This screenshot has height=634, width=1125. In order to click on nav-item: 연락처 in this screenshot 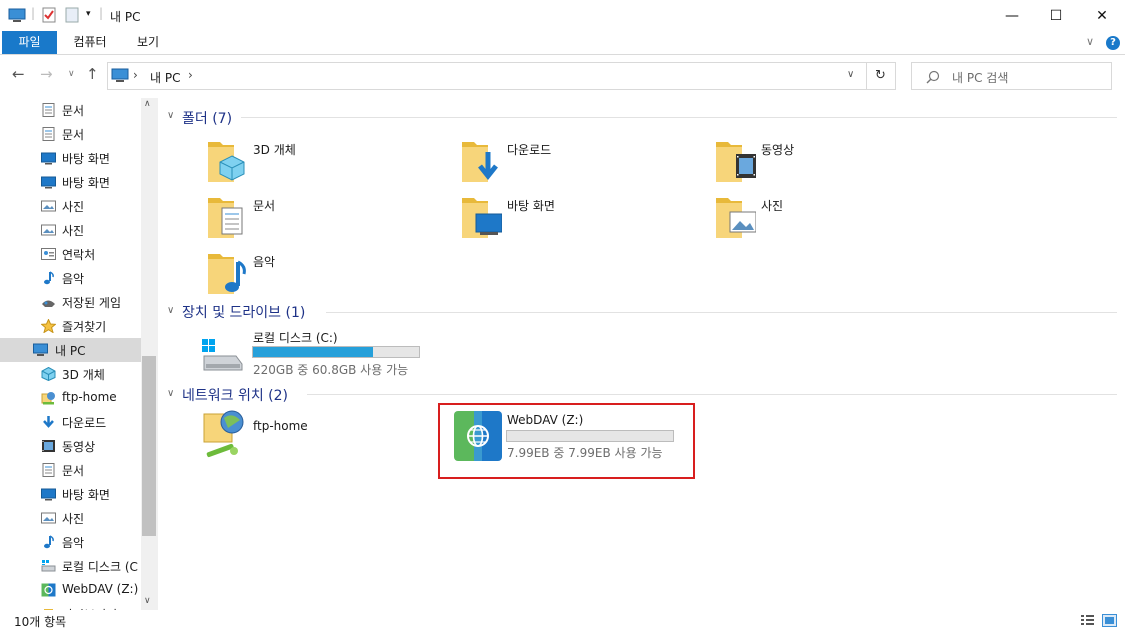, I will do `click(70, 254)`.